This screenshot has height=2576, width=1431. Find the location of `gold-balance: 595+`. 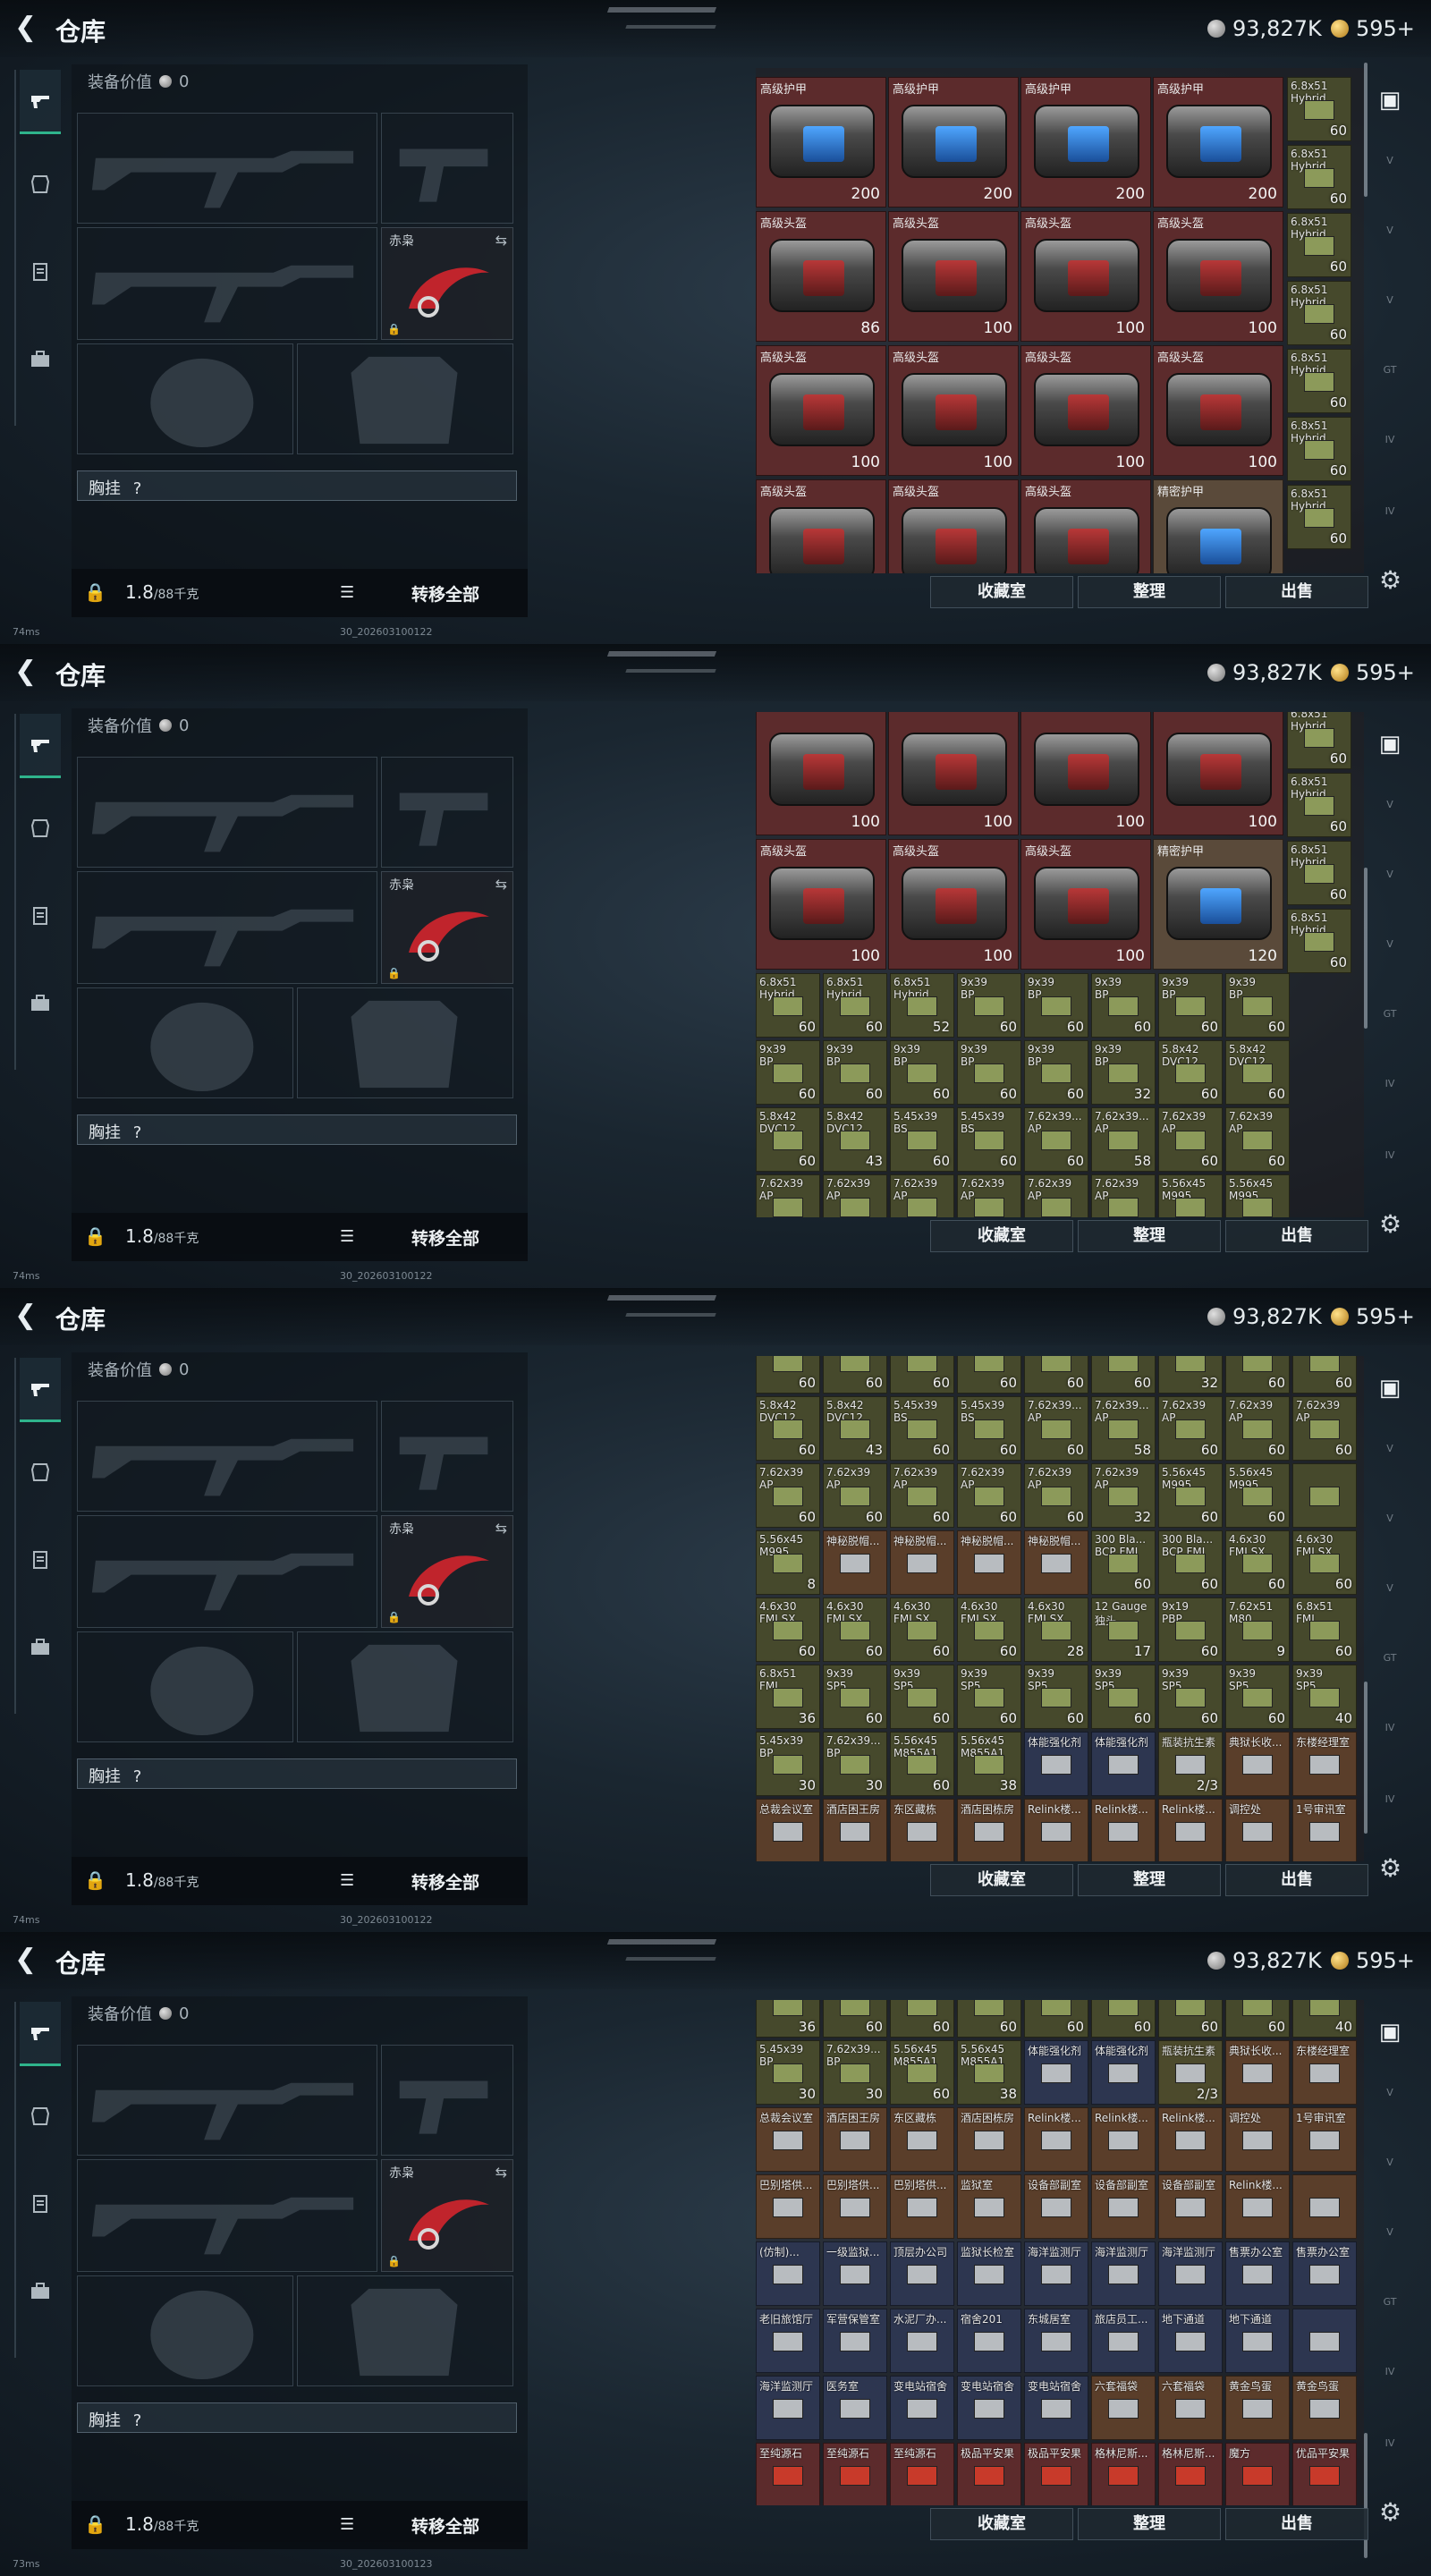

gold-balance: 595+ is located at coordinates (1373, 1960).